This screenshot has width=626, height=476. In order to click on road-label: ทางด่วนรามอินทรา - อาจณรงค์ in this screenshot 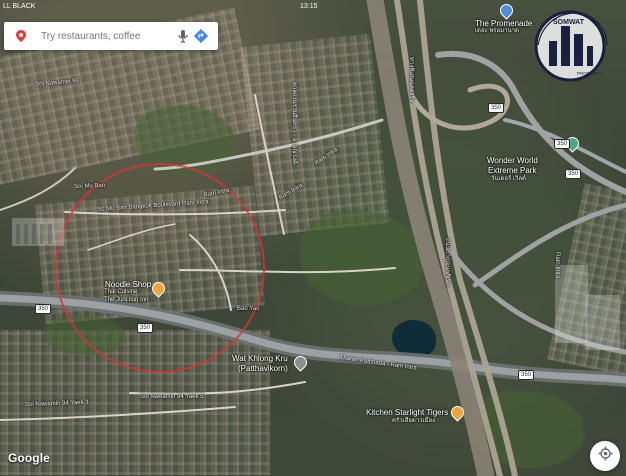, I will do `click(294, 123)`.